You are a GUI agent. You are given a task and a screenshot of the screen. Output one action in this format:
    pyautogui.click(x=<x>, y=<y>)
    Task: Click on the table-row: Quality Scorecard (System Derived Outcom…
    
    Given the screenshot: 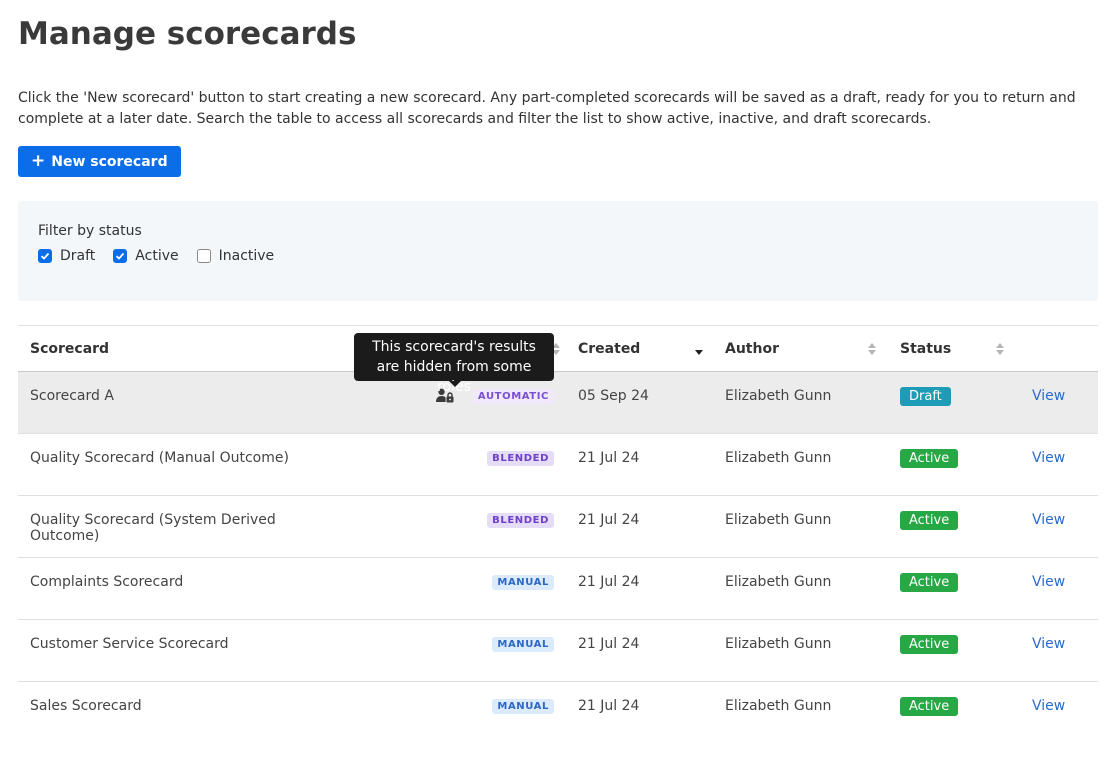 What is the action you would take?
    pyautogui.click(x=558, y=526)
    